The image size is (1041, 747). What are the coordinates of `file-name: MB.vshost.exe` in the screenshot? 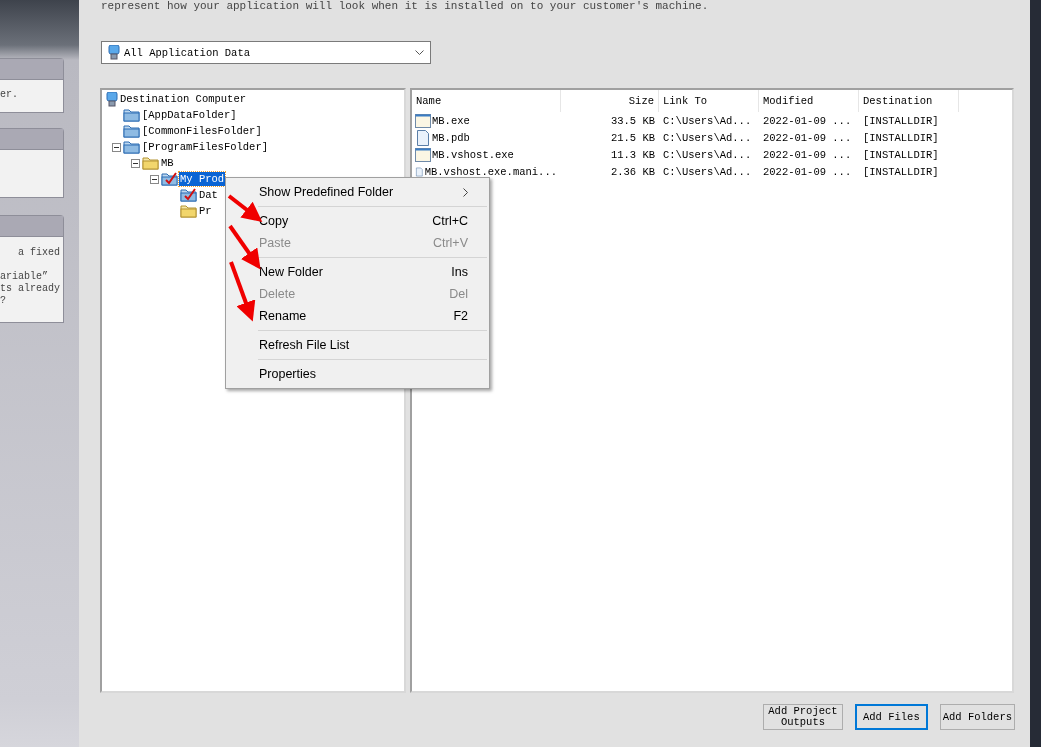 It's located at (473, 154).